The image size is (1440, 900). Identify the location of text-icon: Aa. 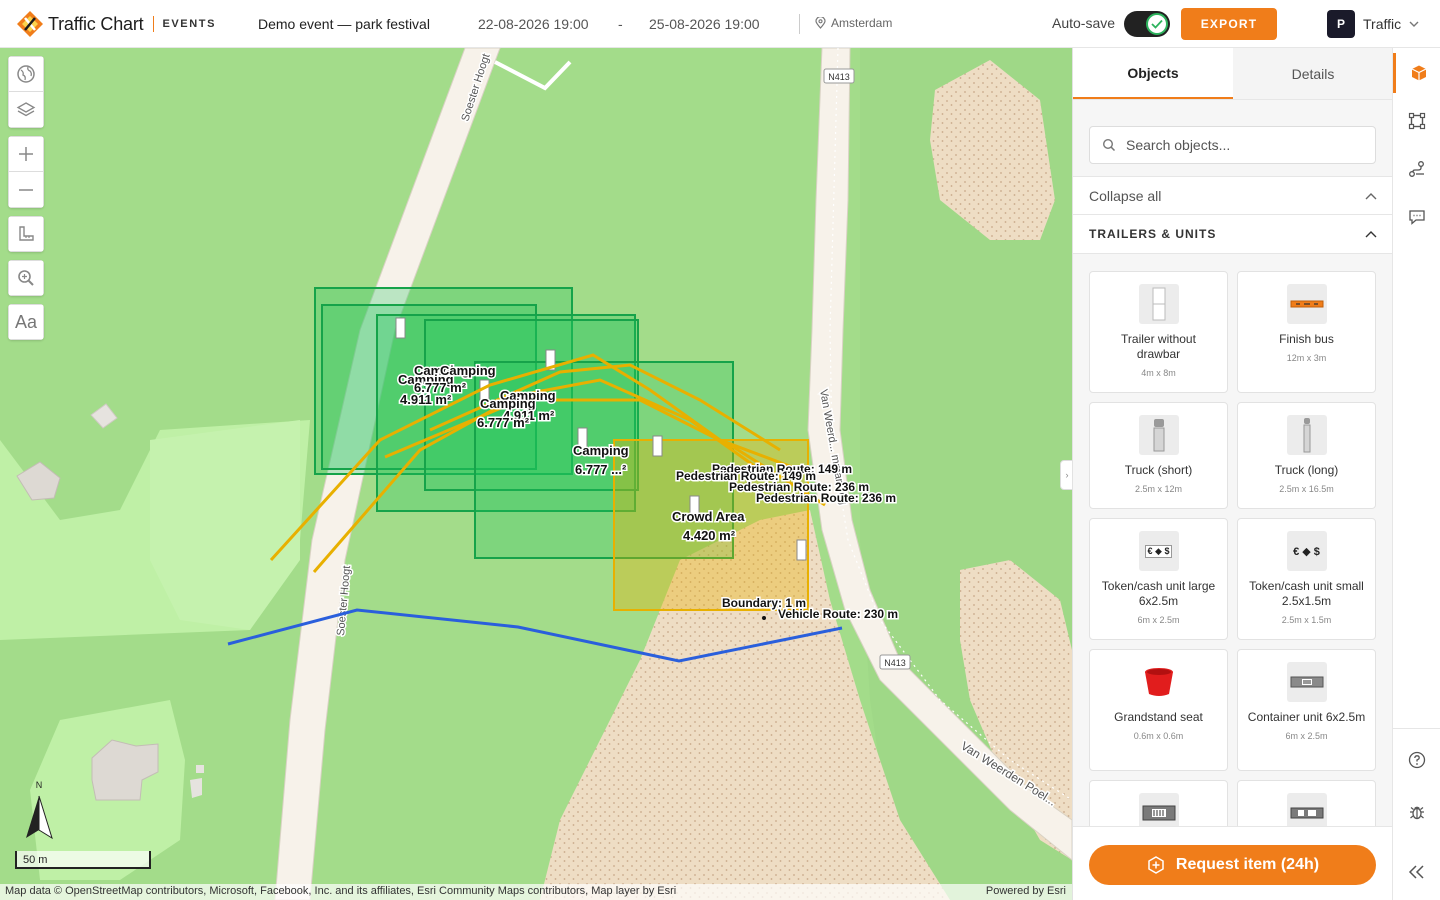
(26, 321).